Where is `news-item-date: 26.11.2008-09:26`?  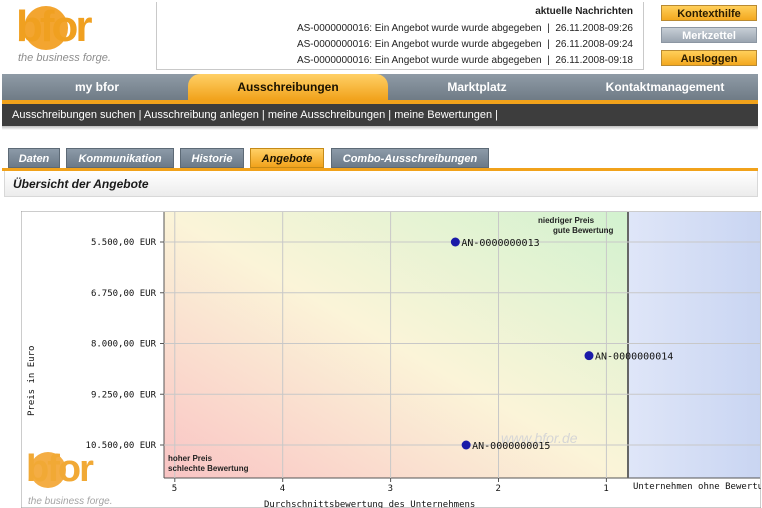 news-item-date: 26.11.2008-09:26 is located at coordinates (594, 28).